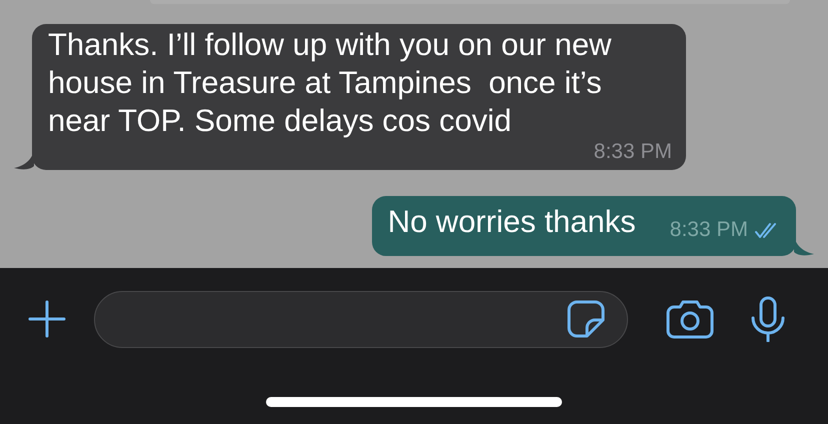 The height and width of the screenshot is (424, 828). Describe the element at coordinates (586, 319) in the screenshot. I see `sticker-icon` at that location.